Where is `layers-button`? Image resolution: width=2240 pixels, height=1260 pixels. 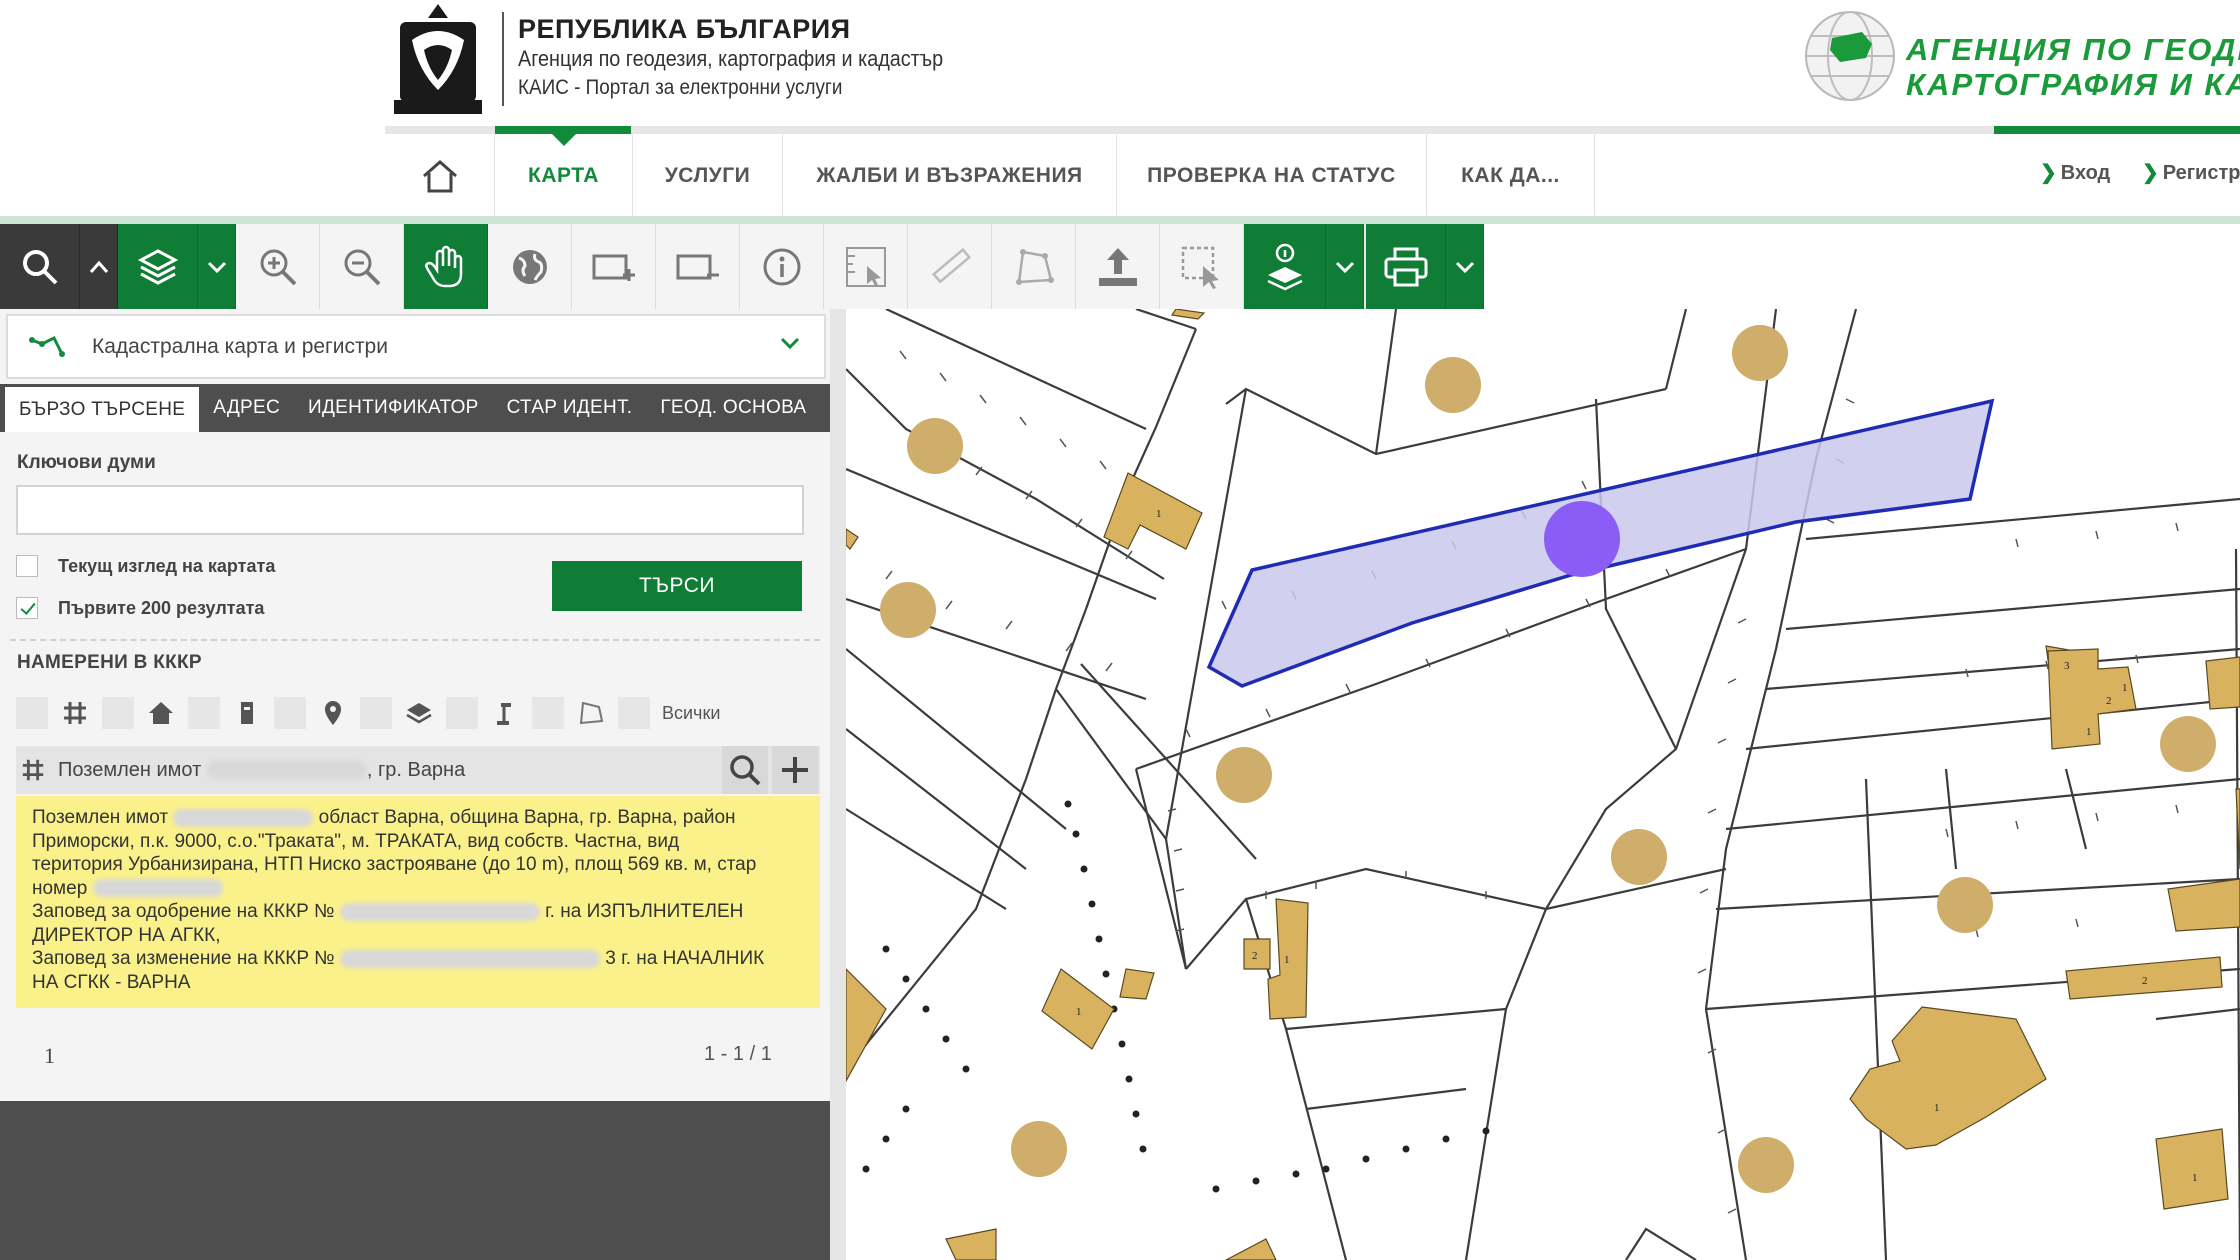
layers-button is located at coordinates (158, 266).